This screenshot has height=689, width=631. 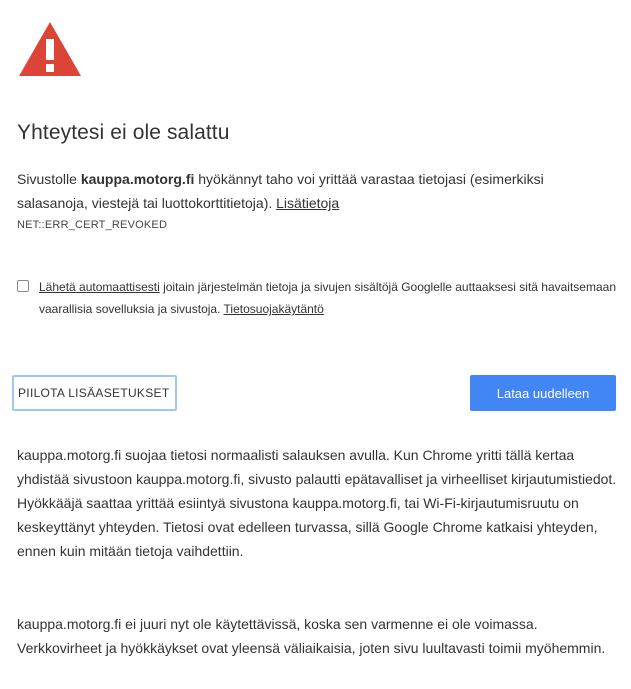 What do you see at coordinates (49, 179) in the screenshot?
I see `intro-text-before: Sivustolle` at bounding box center [49, 179].